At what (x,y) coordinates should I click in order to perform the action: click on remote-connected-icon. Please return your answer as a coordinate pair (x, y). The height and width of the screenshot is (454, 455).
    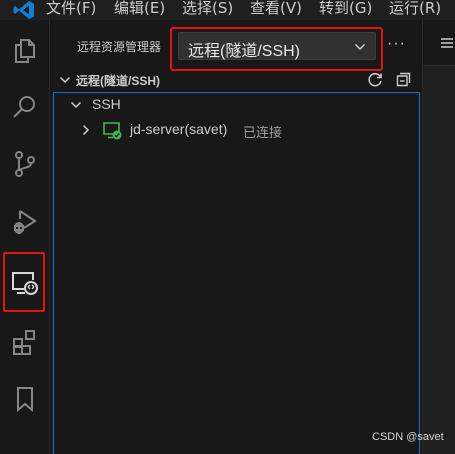
    Looking at the image, I should click on (112, 131).